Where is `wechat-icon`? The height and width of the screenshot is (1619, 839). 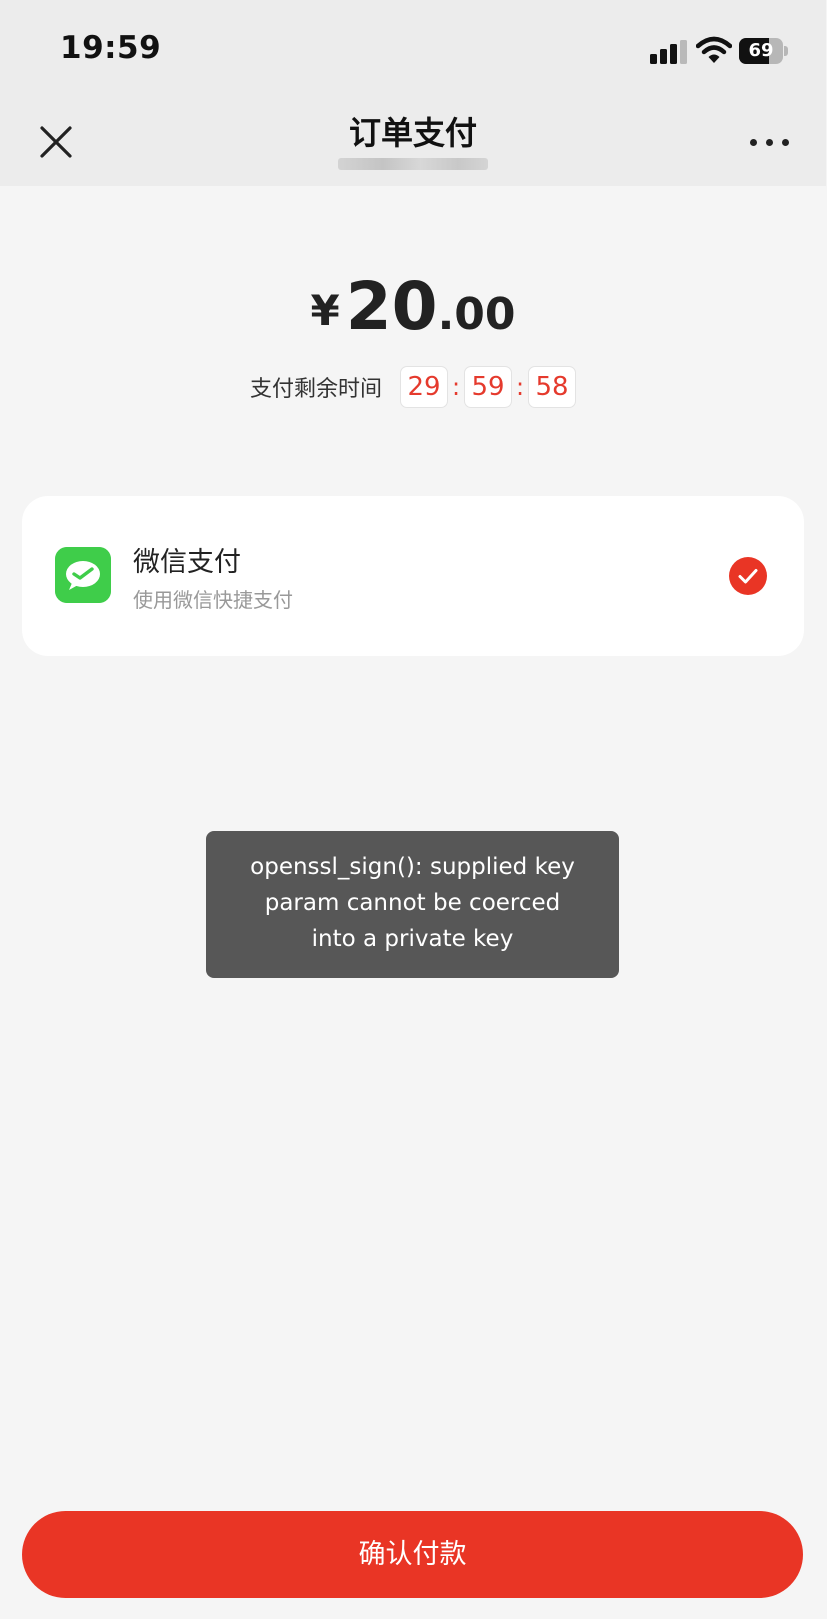 wechat-icon is located at coordinates (83, 575).